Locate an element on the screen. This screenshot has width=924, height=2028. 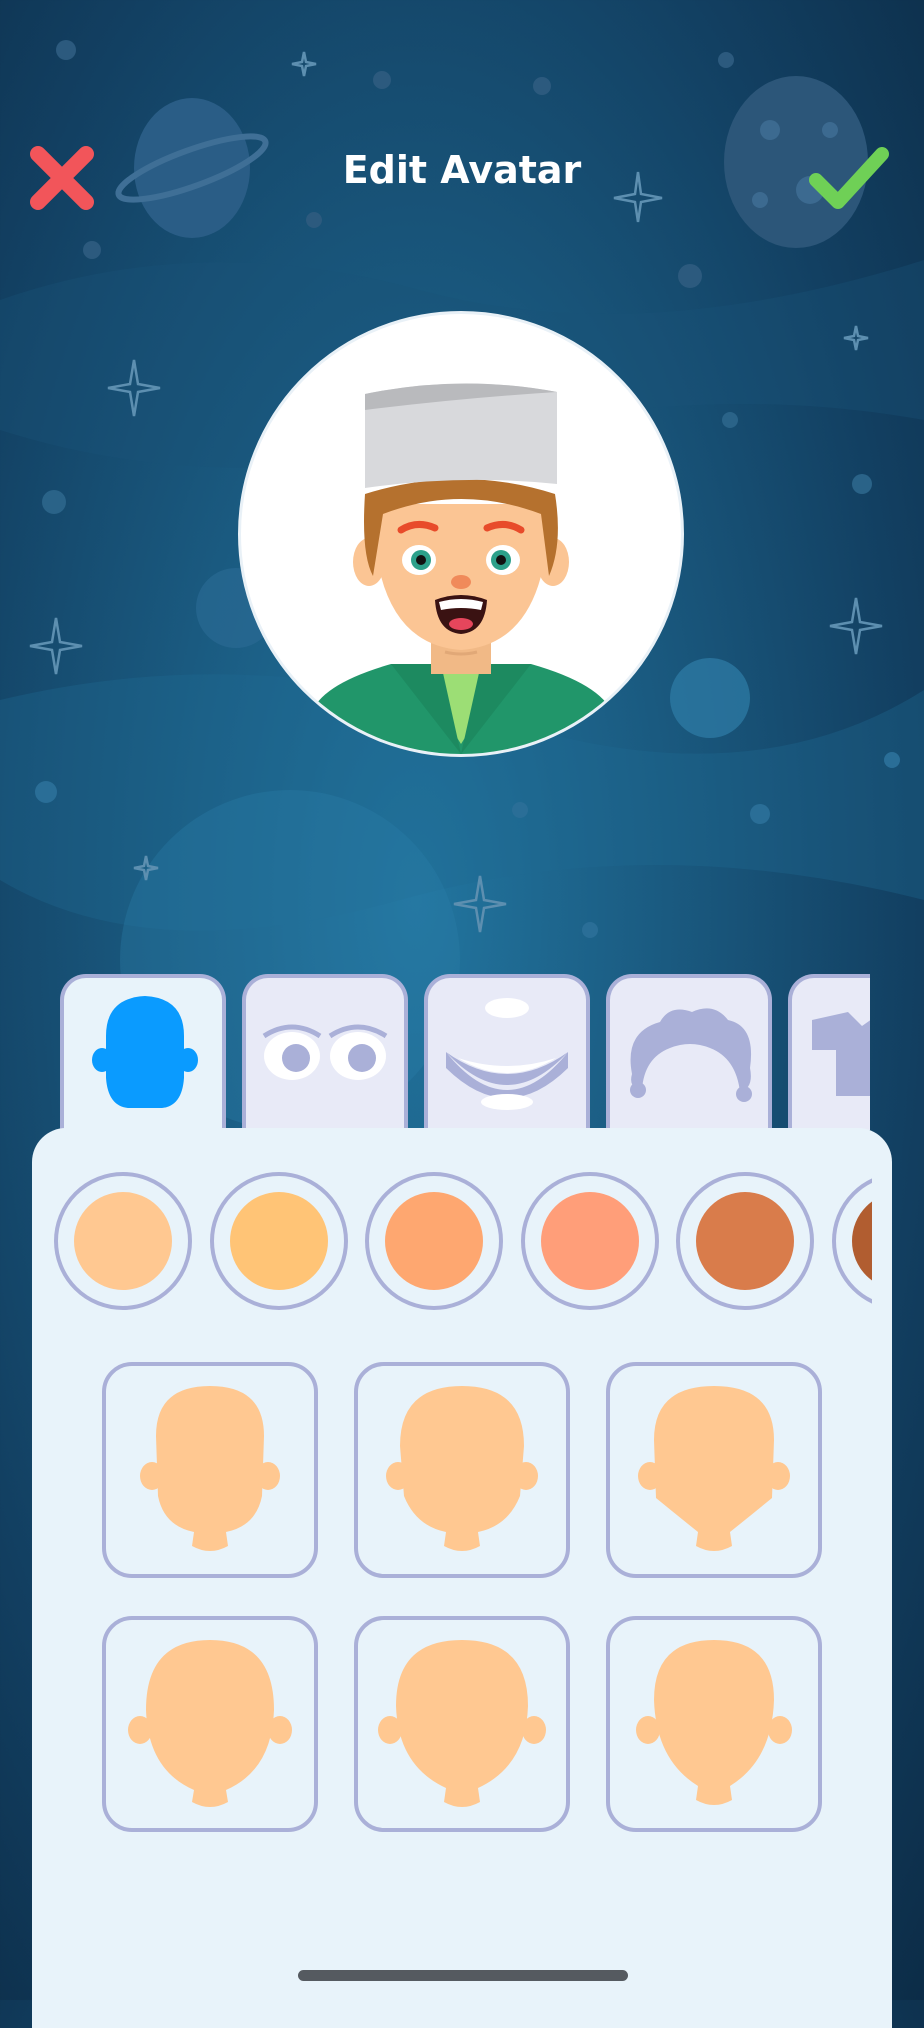
mouth-icon is located at coordinates (507, 1054).